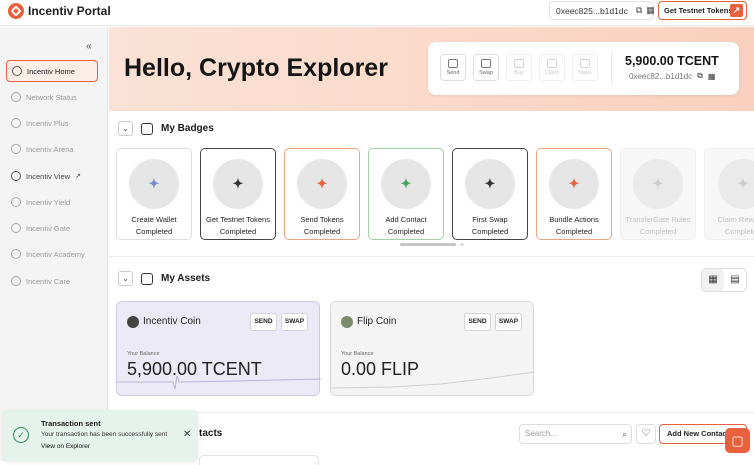  I want to click on toast-title: Transaction sent, so click(71, 423).